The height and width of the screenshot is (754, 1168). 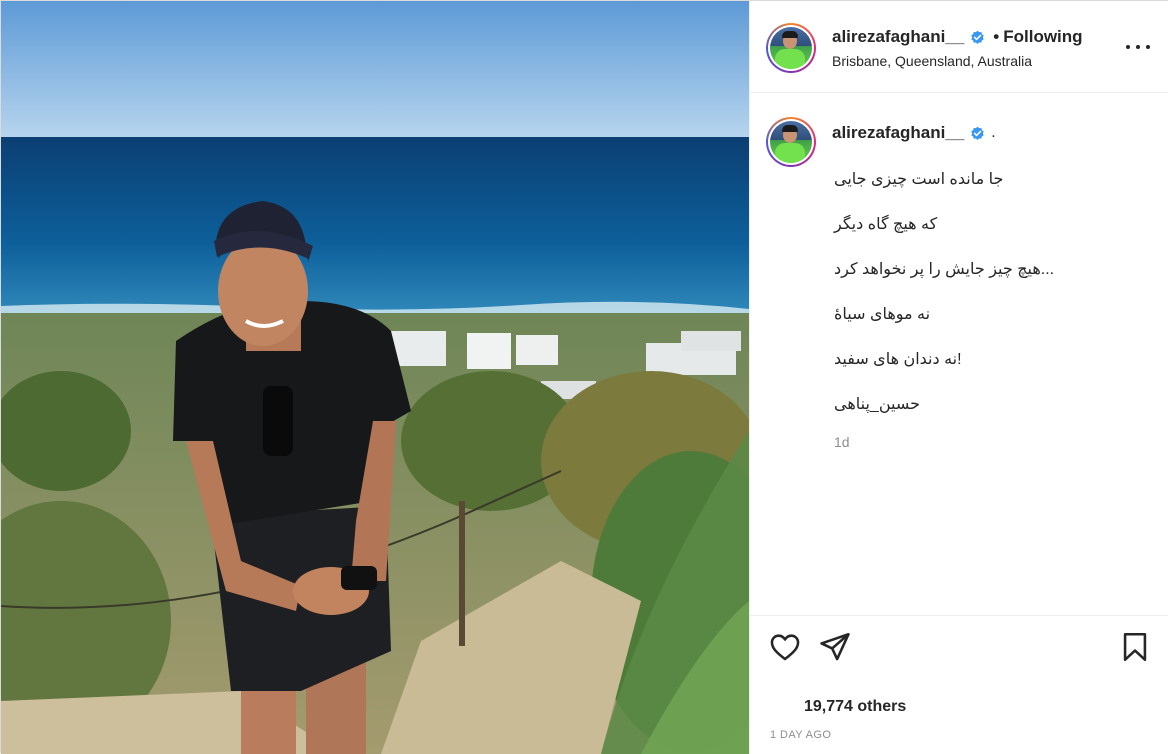 I want to click on heart-icon, so click(x=785, y=647).